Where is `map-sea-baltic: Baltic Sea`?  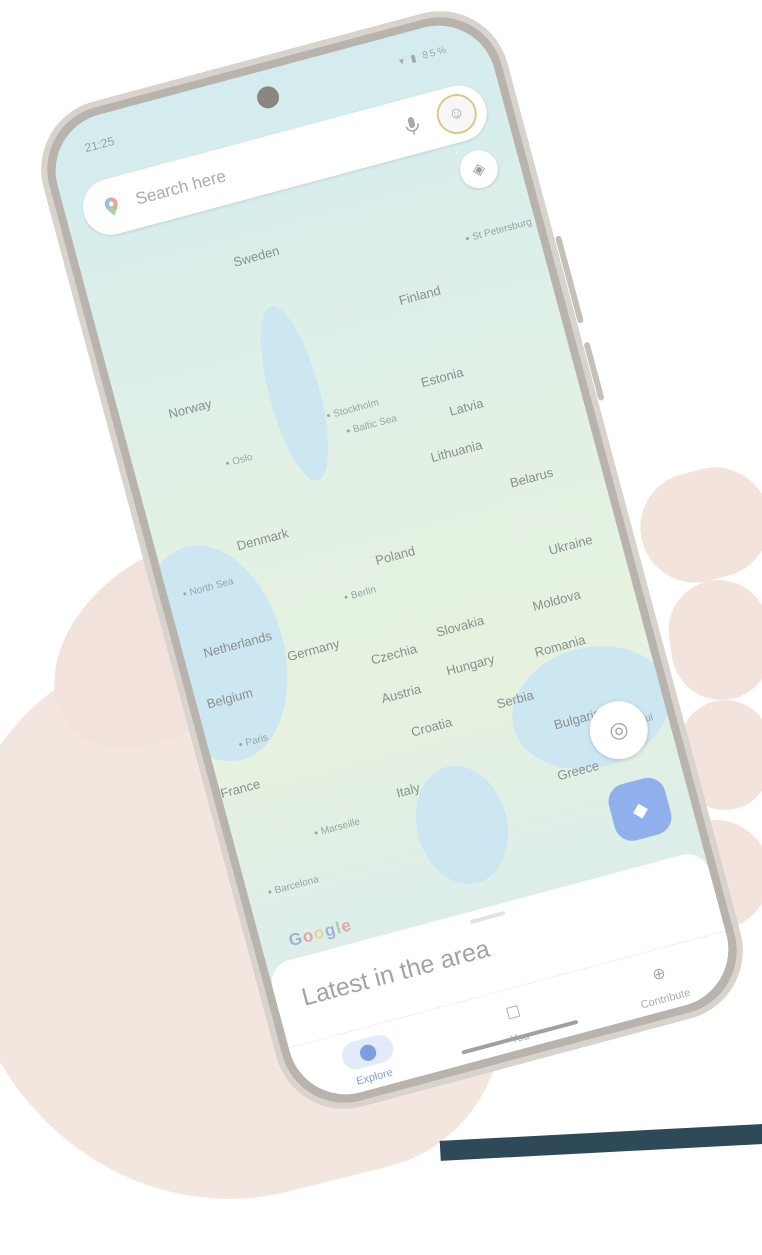 map-sea-baltic: Baltic Sea is located at coordinates (371, 425).